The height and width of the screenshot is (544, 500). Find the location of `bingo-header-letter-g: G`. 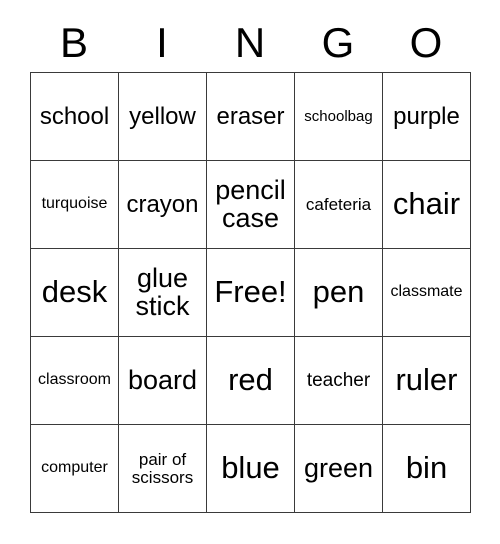

bingo-header-letter-g: G is located at coordinates (338, 42).